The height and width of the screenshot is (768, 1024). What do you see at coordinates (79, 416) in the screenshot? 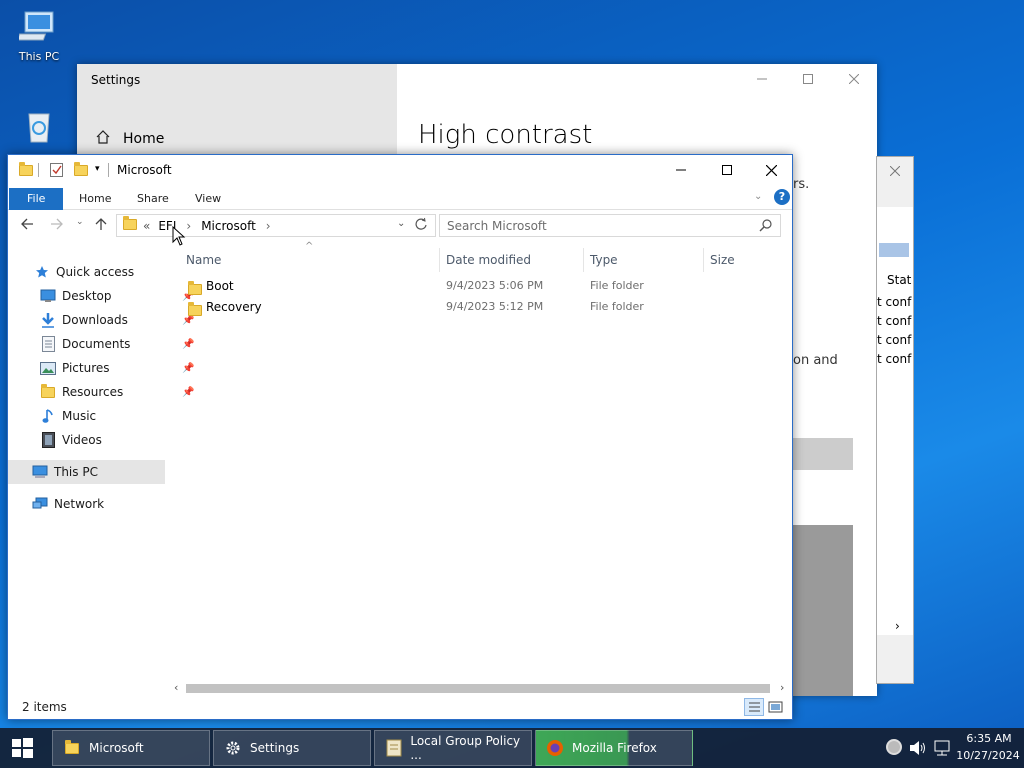
I see `nav-label: Music` at bounding box center [79, 416].